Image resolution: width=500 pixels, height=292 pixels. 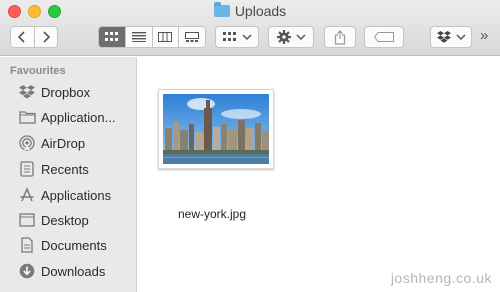 I want to click on sidebar-item-applications: Applications, so click(x=77, y=195).